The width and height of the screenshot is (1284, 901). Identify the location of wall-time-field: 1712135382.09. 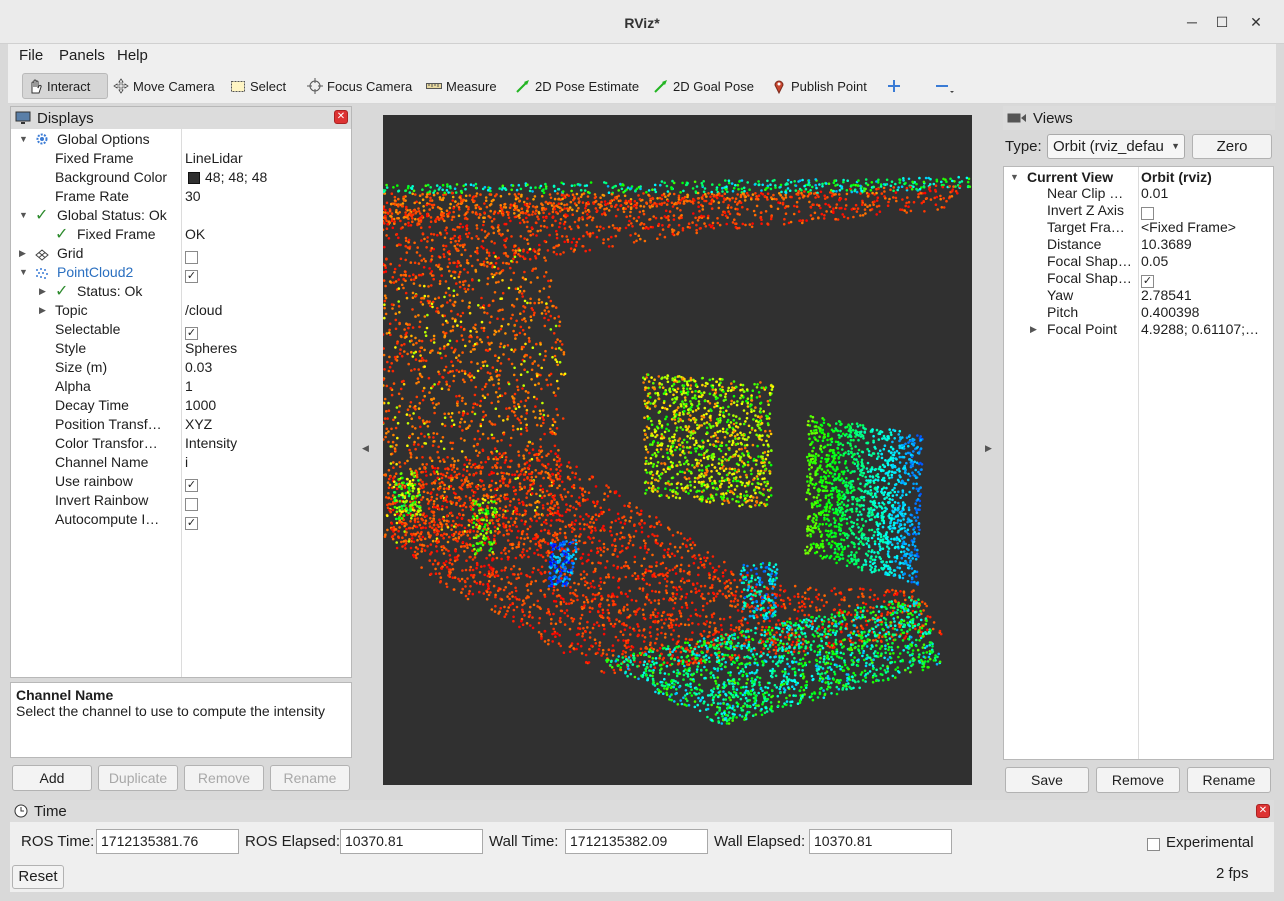
(636, 841).